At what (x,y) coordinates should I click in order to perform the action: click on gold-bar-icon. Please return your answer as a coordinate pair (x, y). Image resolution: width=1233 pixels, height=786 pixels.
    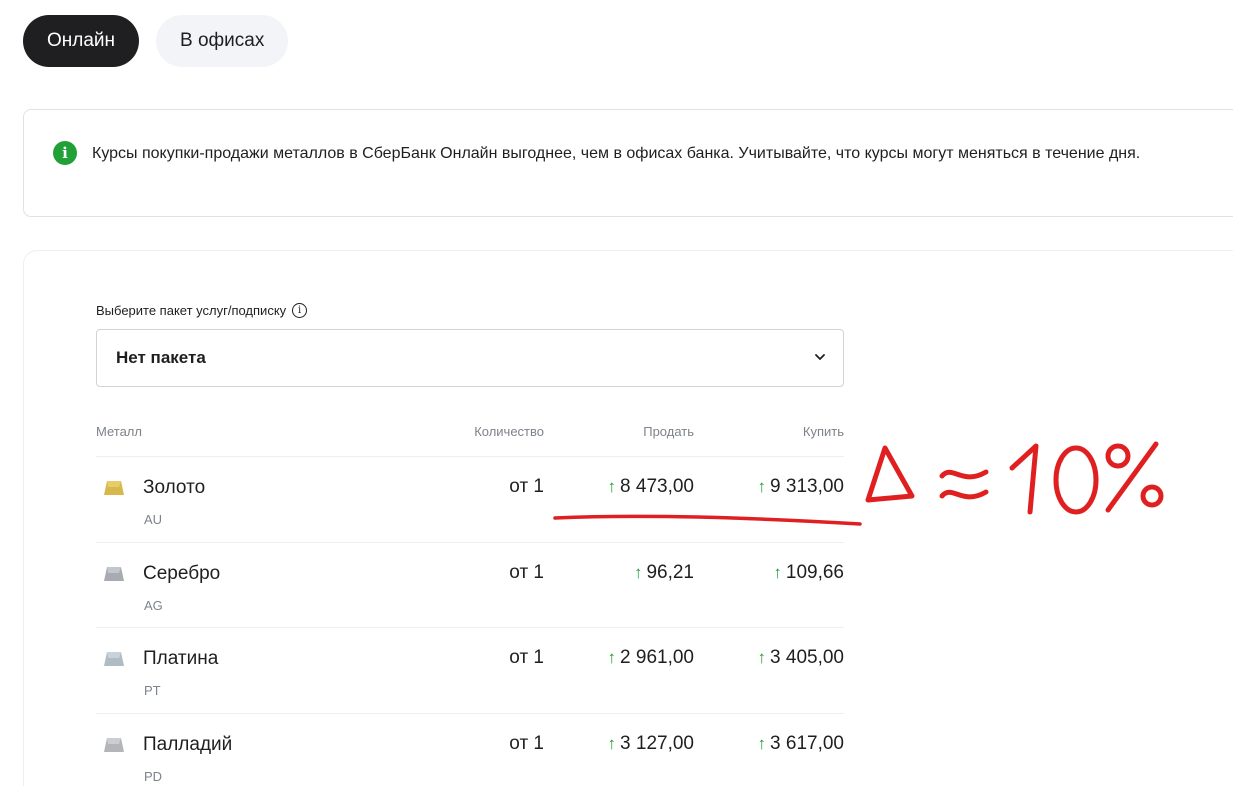
    Looking at the image, I should click on (114, 488).